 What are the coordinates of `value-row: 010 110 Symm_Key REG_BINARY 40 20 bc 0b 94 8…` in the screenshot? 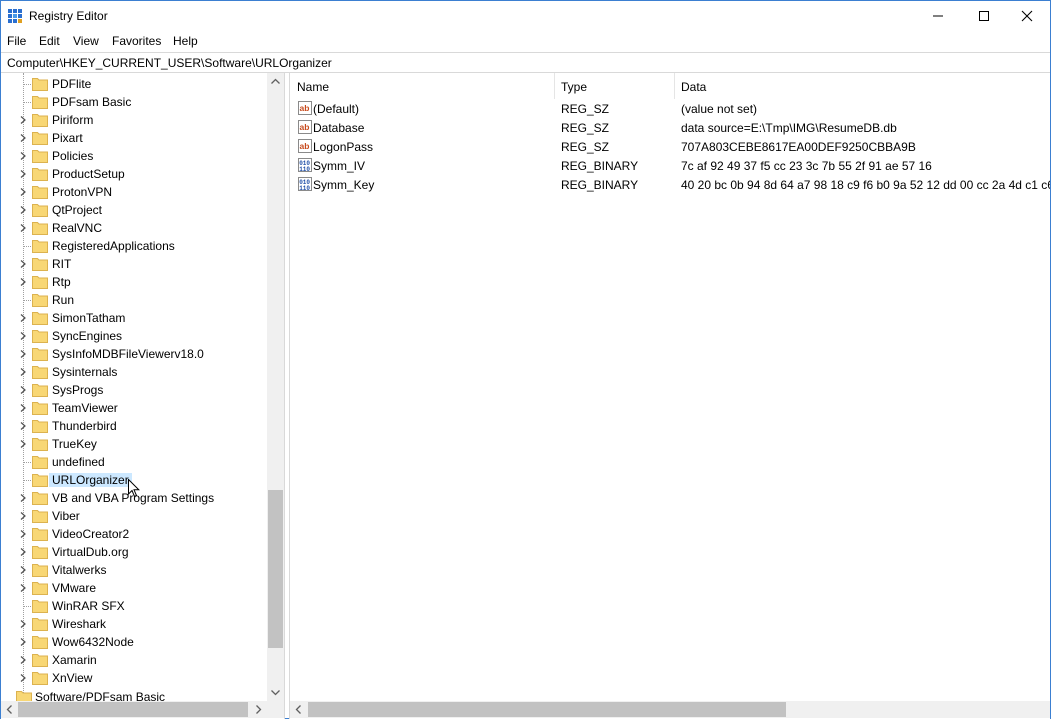 It's located at (670, 184).